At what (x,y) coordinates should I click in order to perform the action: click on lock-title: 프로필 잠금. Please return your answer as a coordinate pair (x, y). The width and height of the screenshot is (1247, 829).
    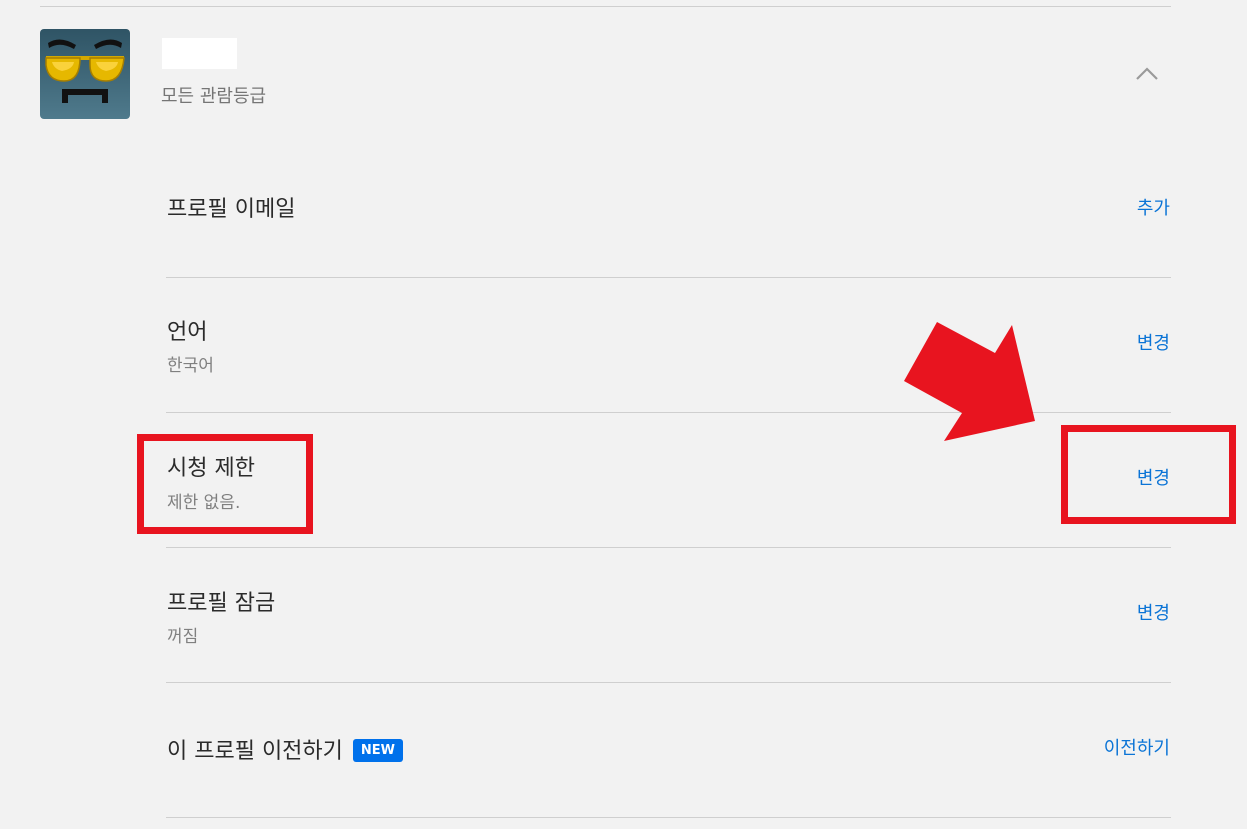
    Looking at the image, I should click on (221, 603).